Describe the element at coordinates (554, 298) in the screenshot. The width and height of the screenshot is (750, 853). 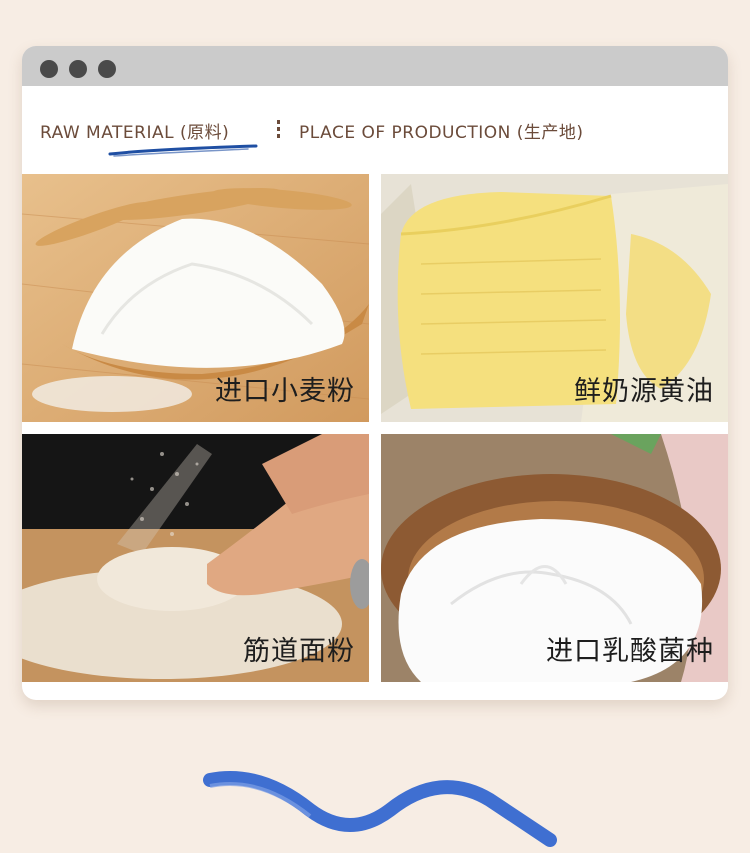
I see `ingredient-card-butter: 鲜奶源黄油` at that location.